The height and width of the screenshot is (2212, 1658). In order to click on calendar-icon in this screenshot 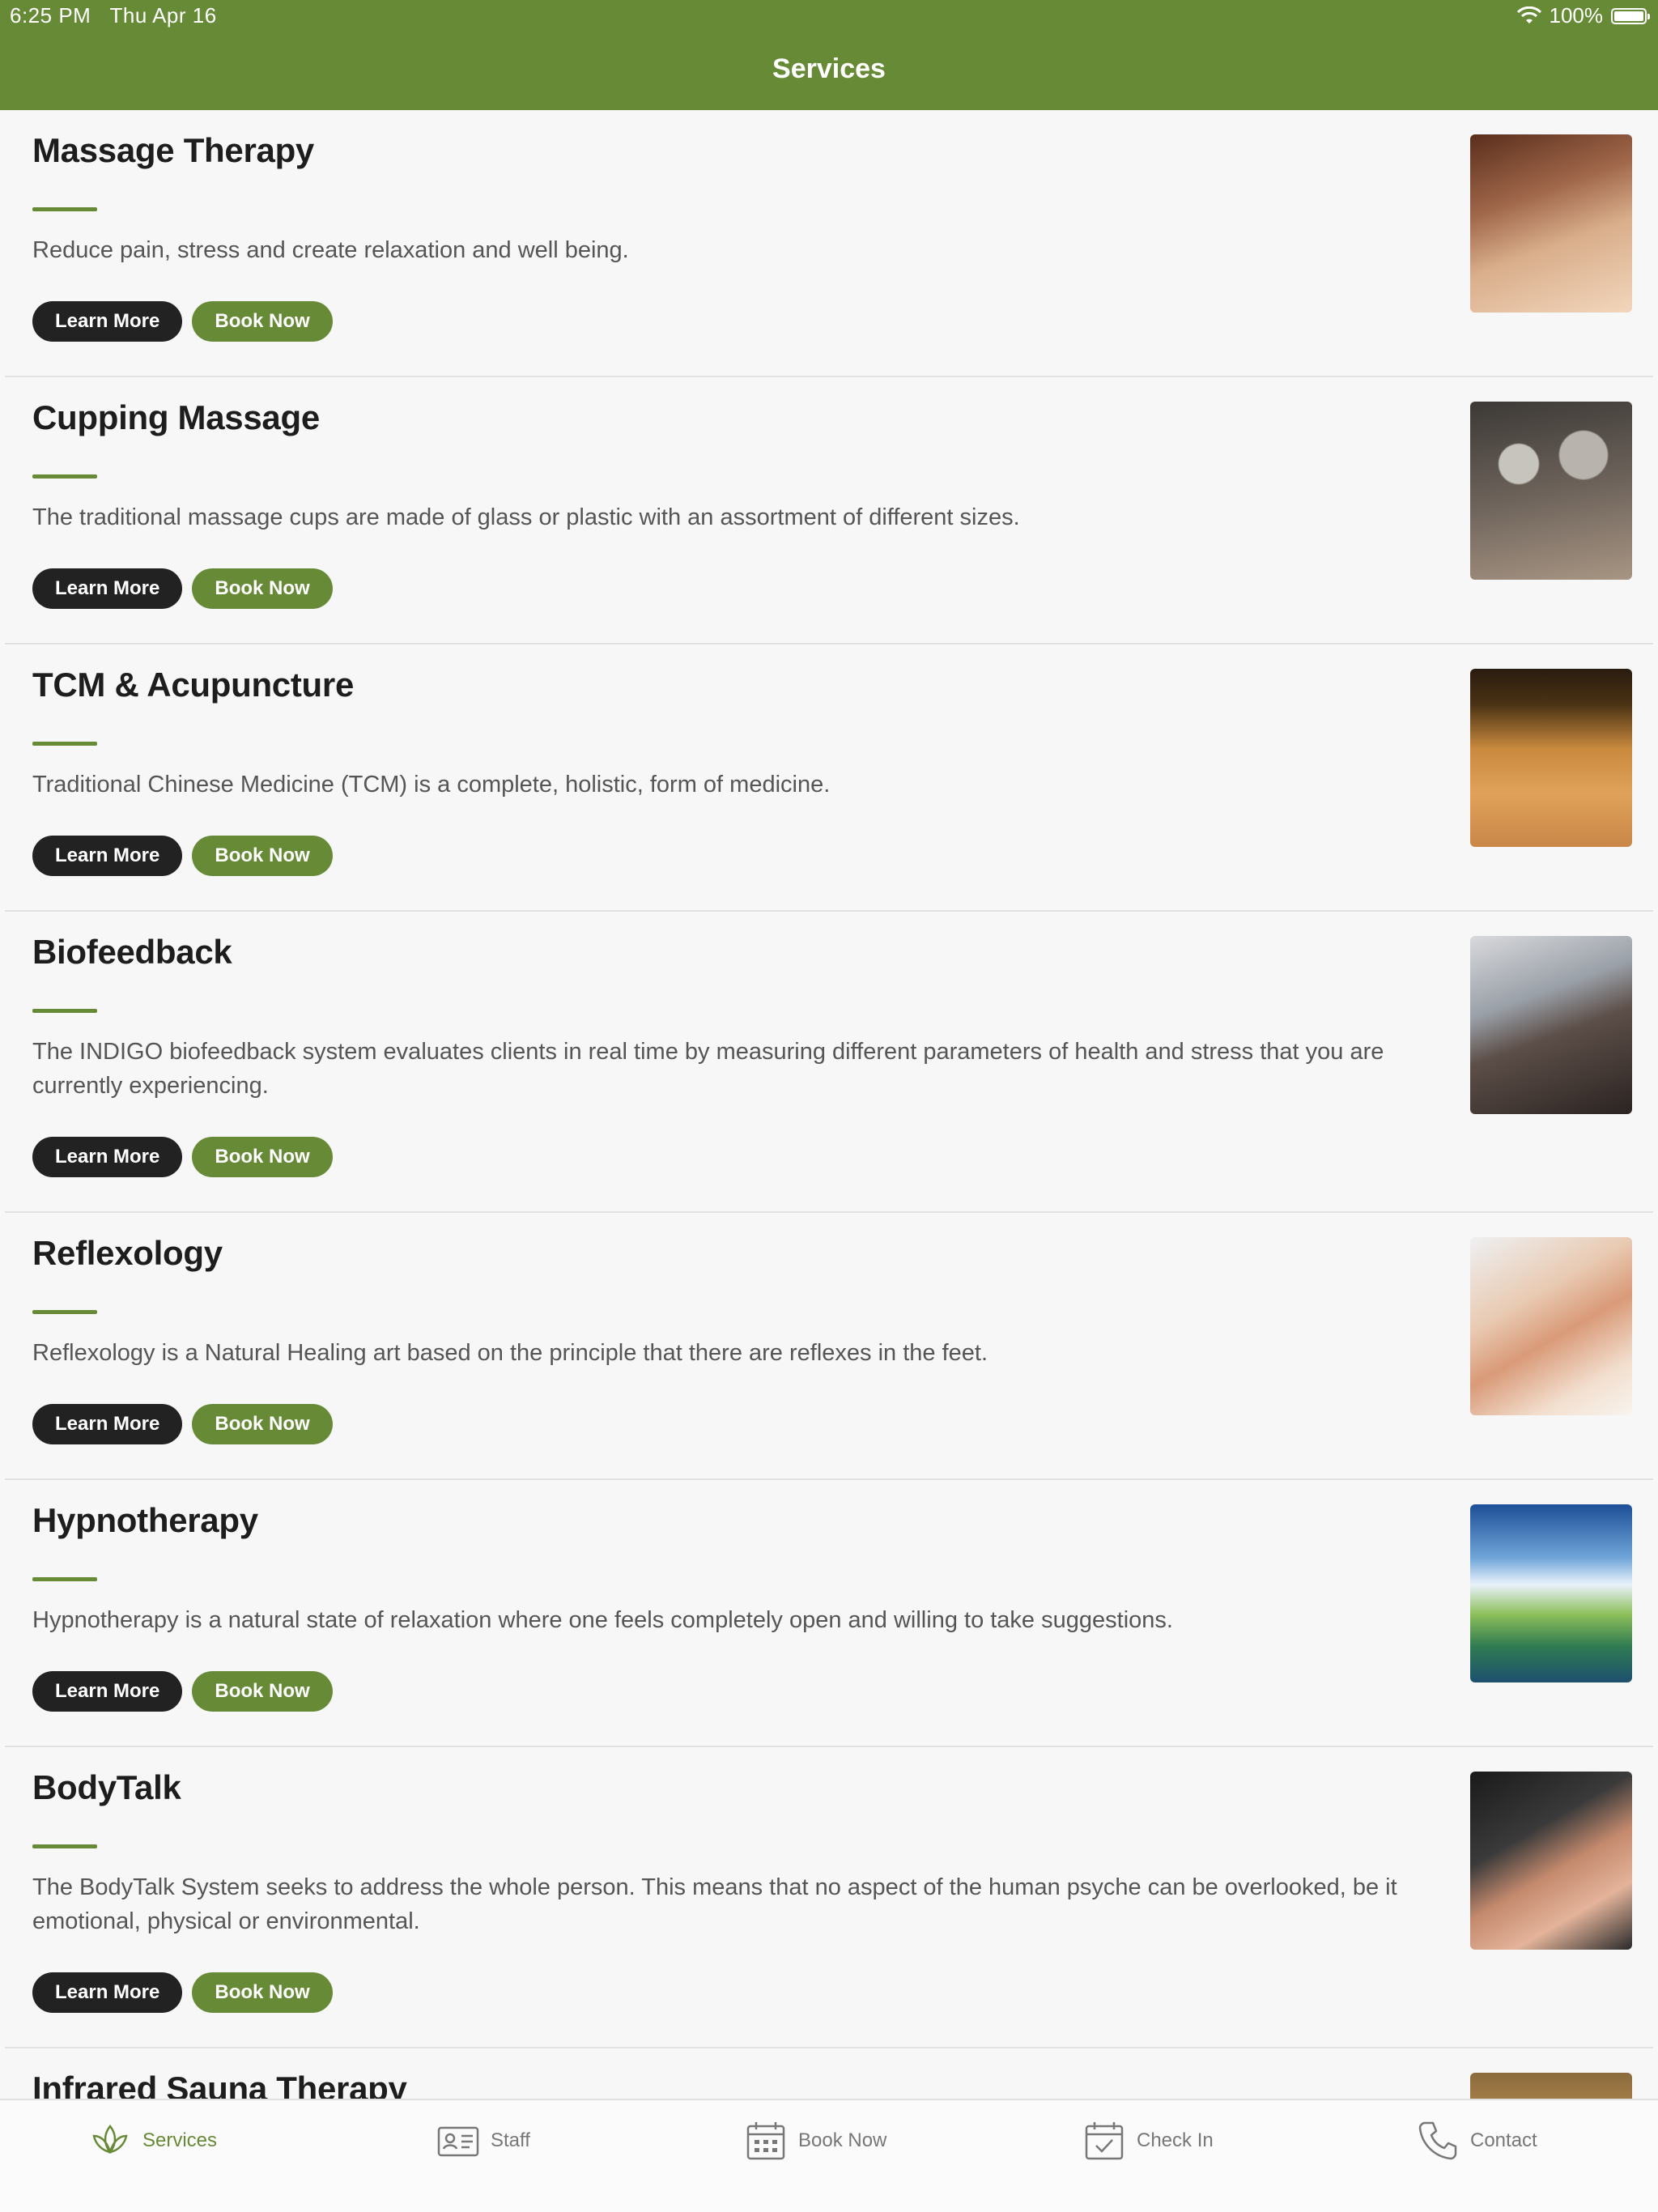, I will do `click(765, 2141)`.